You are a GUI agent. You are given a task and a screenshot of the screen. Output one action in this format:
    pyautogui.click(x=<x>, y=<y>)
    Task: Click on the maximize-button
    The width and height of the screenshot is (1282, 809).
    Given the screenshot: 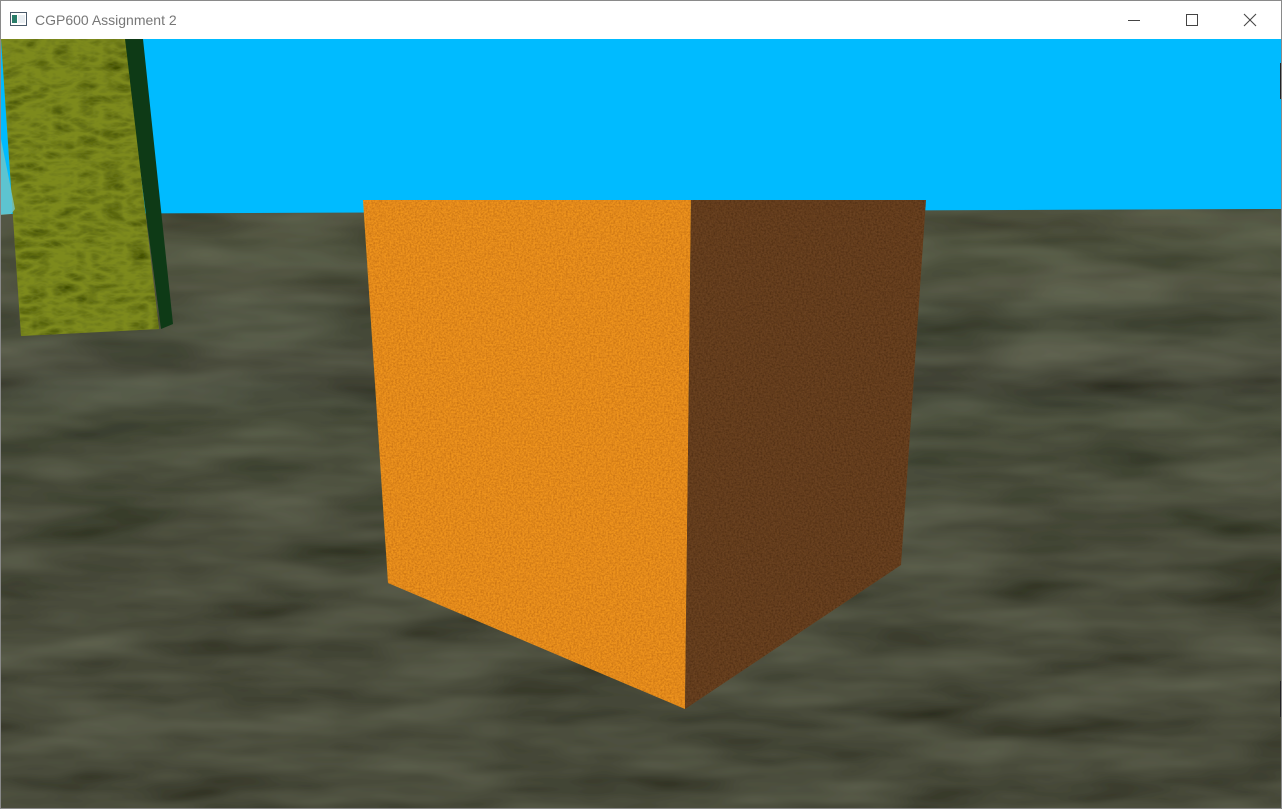 What is the action you would take?
    pyautogui.click(x=1192, y=20)
    